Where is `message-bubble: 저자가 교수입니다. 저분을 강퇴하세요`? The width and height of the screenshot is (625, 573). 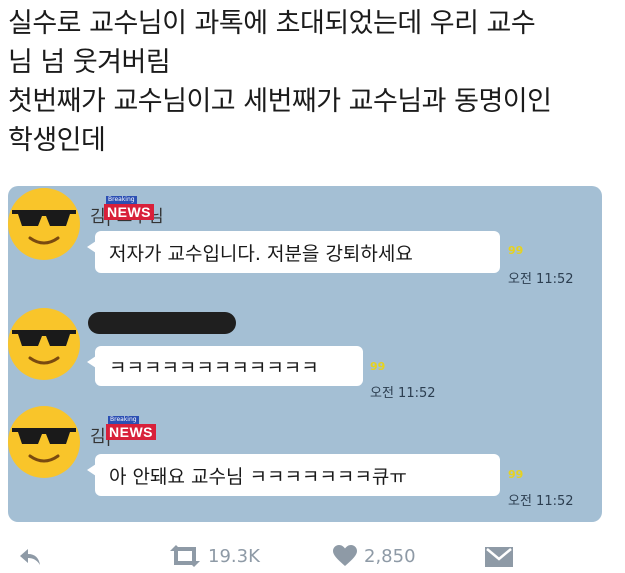
message-bubble: 저자가 교수입니다. 저분을 강퇴하세요 is located at coordinates (293, 252).